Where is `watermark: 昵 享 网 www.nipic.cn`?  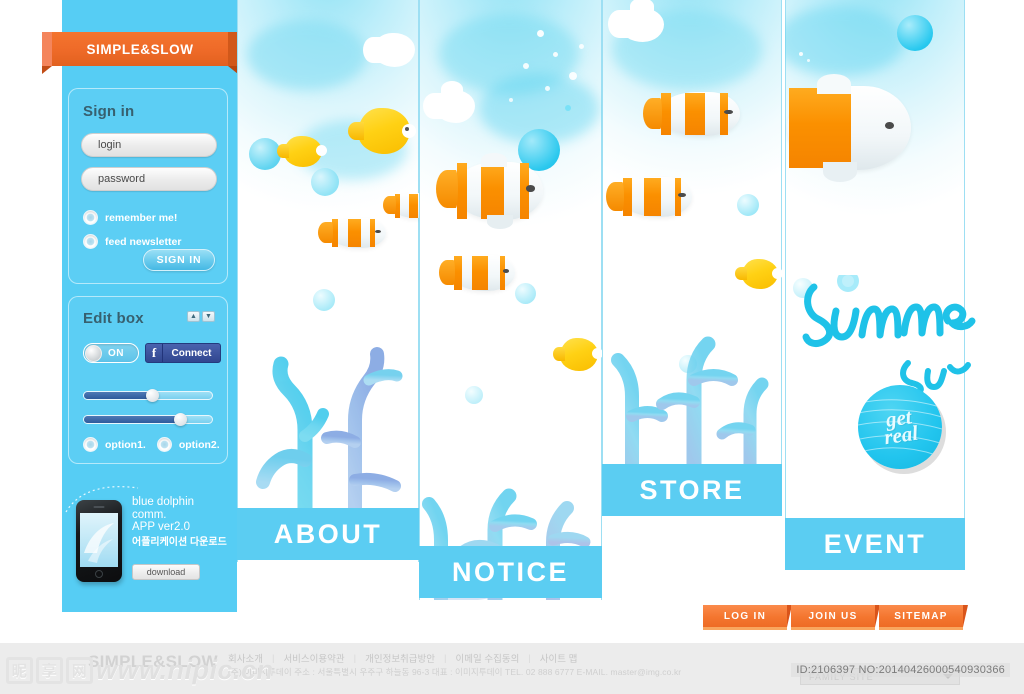 watermark: 昵 享 网 www.nipic.cn is located at coordinates (156, 670).